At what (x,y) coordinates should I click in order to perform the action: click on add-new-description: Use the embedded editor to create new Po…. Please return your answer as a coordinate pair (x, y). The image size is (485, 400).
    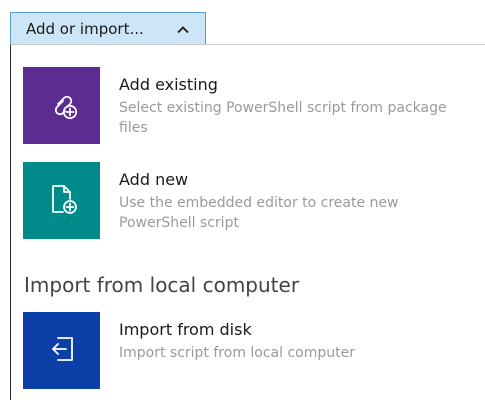
    Looking at the image, I should click on (259, 213).